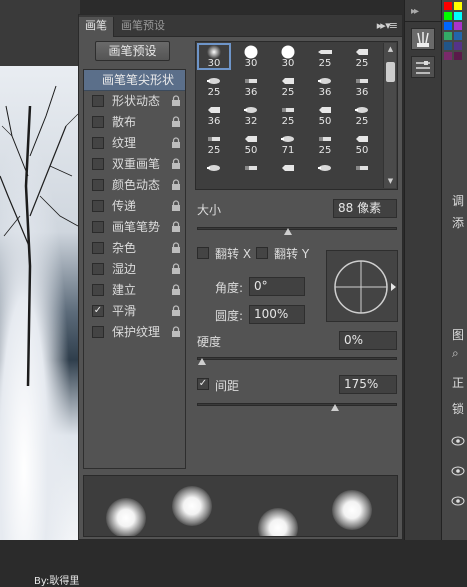  I want to click on roundness-field: 100%, so click(277, 314).